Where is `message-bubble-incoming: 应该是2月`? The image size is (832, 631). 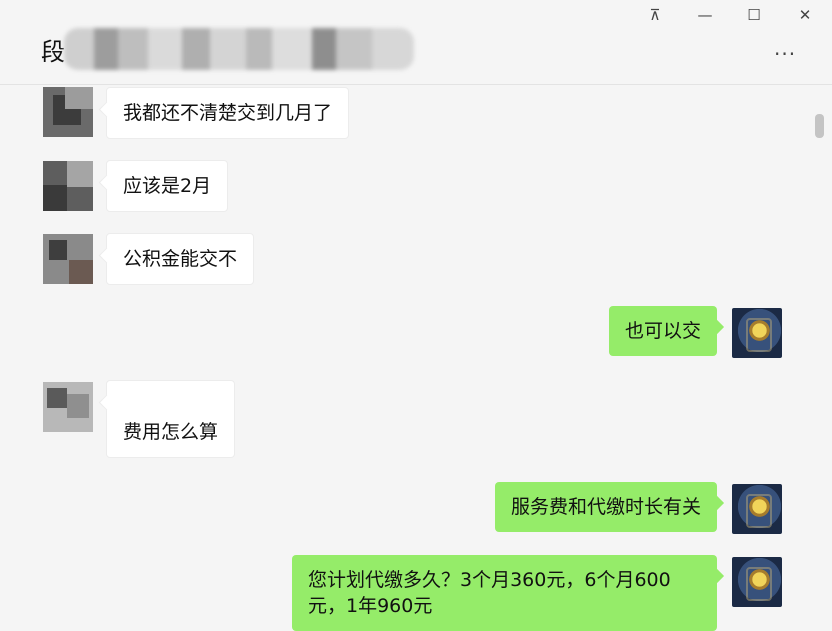 message-bubble-incoming: 应该是2月 is located at coordinates (167, 186).